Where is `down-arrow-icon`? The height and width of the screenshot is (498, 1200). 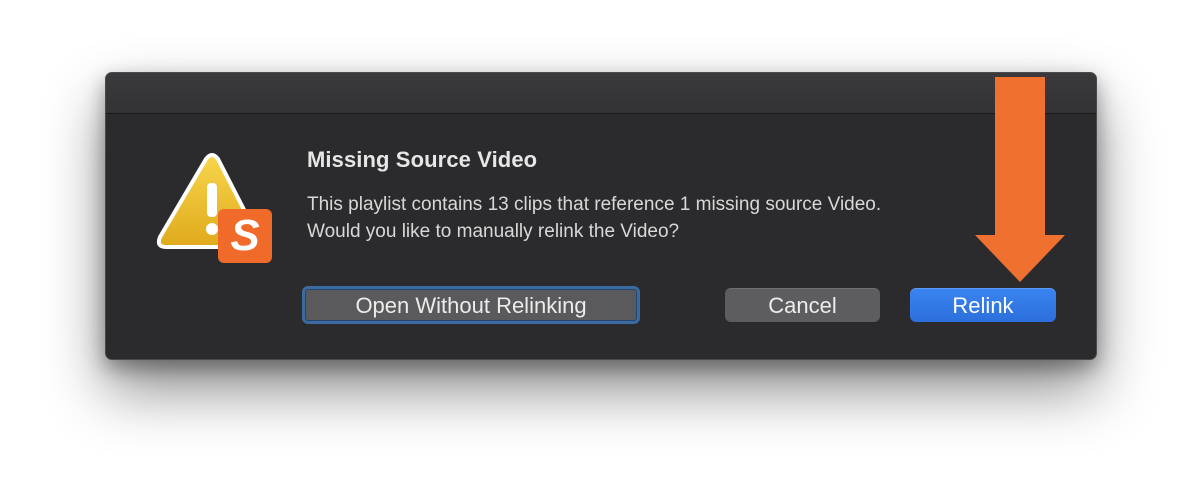
down-arrow-icon is located at coordinates (1020, 179).